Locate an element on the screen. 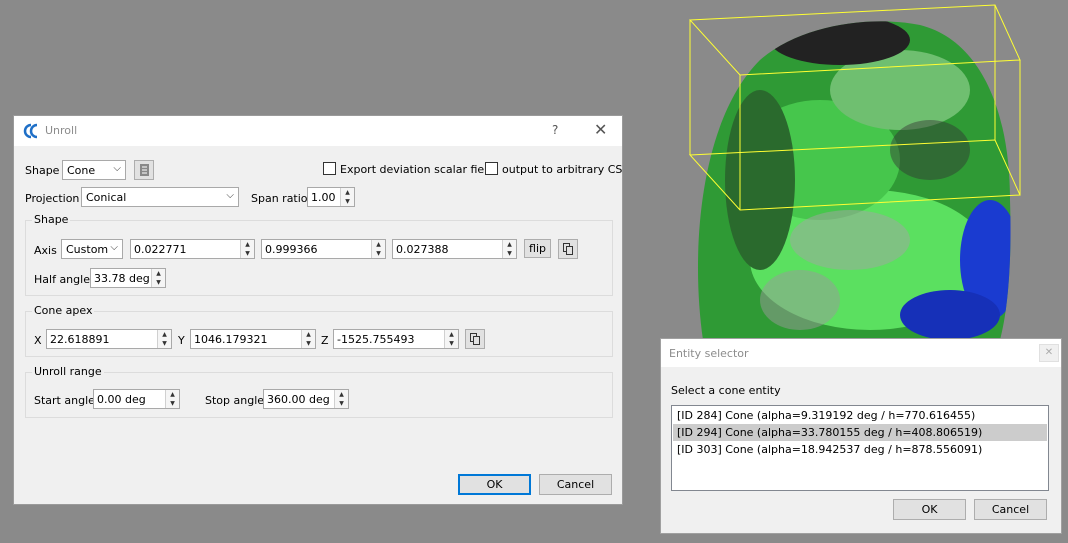 The height and width of the screenshot is (543, 1068). axis-label: Axis is located at coordinates (45, 250).